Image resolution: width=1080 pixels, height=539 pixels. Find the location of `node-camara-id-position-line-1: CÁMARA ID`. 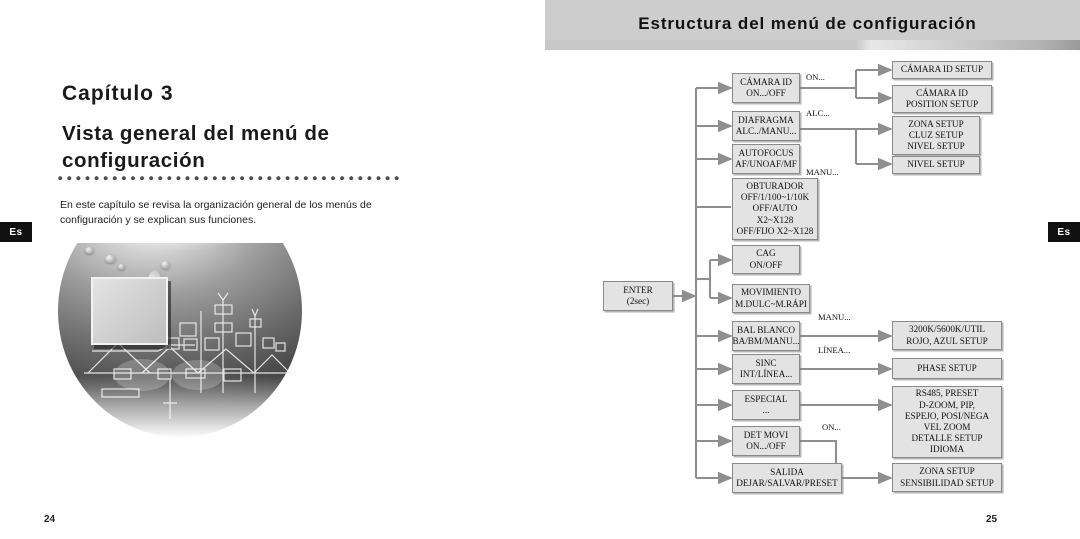

node-camara-id-position-line-1: CÁMARA ID is located at coordinates (942, 92).